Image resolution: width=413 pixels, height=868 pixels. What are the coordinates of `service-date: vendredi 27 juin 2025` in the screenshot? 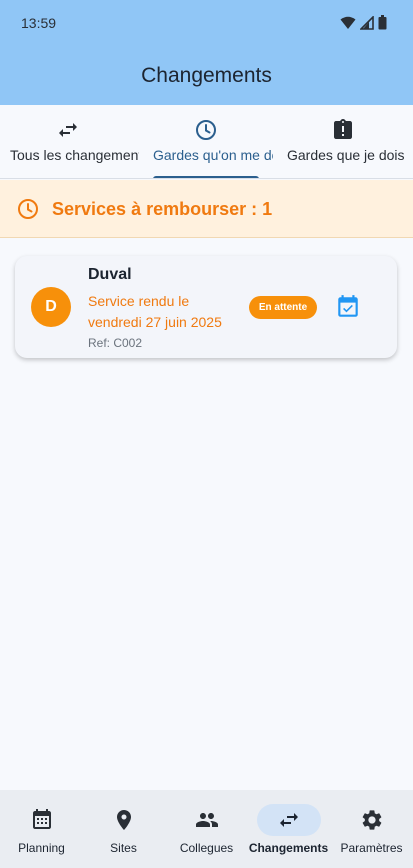 It's located at (155, 322).